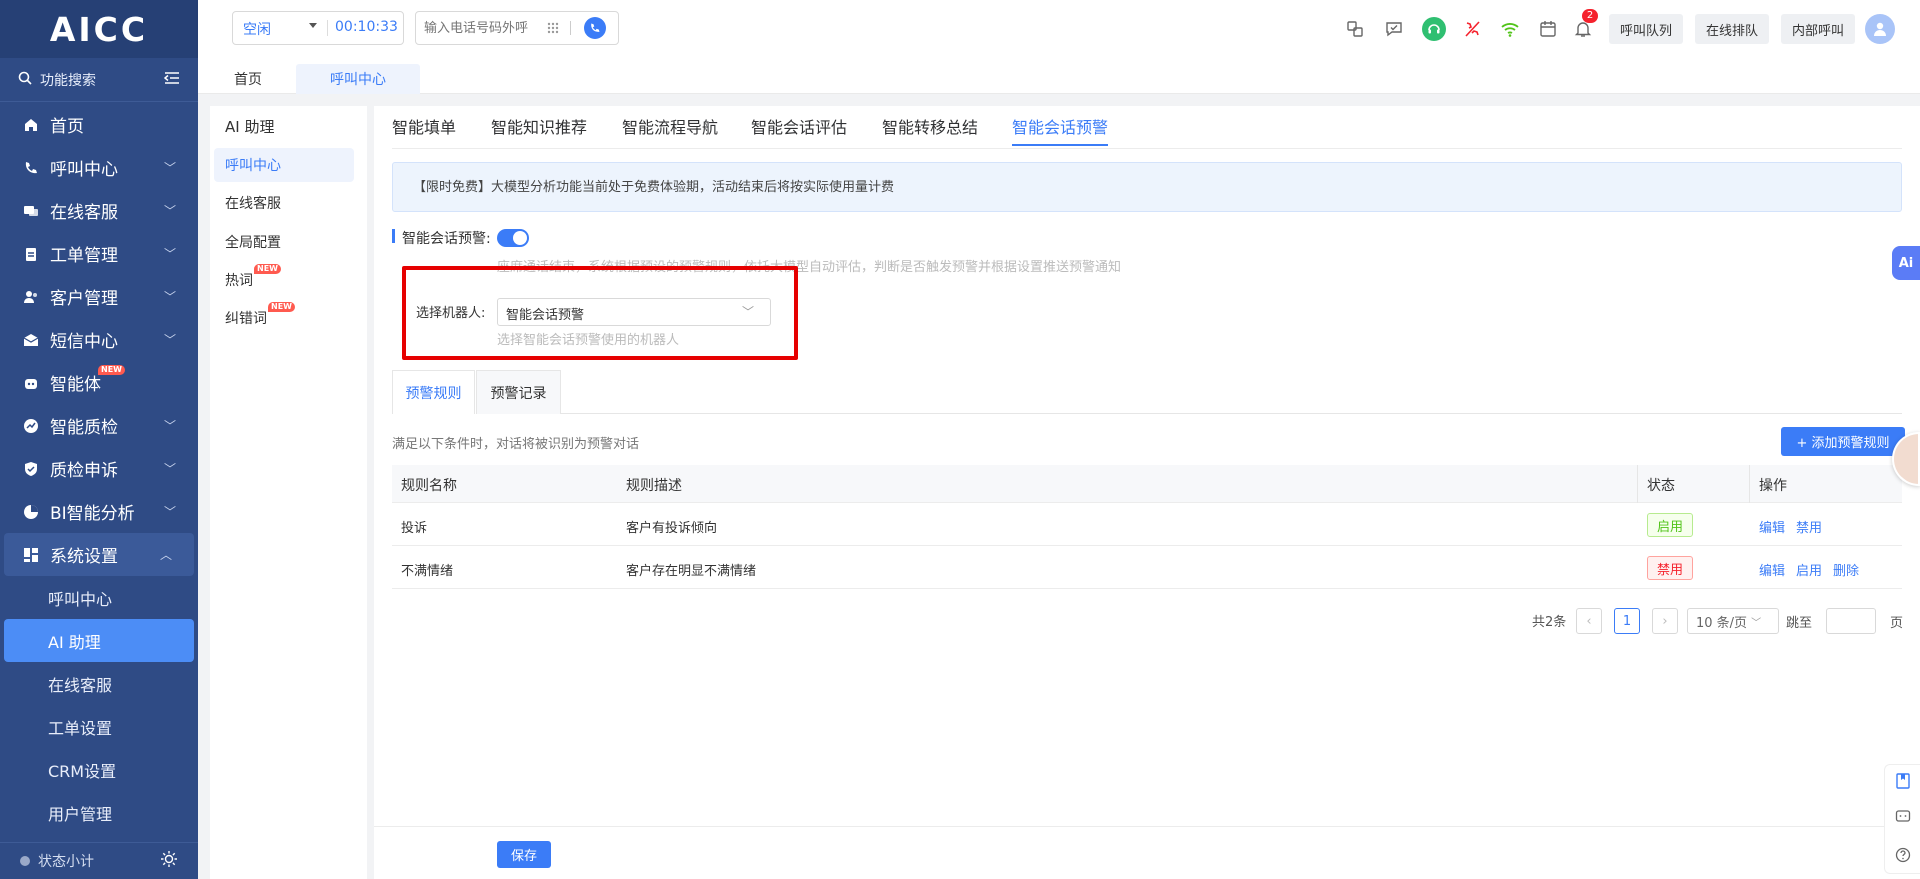 The image size is (1920, 879). I want to click on page-size-select: 10 条/页 ﹀, so click(1733, 621).